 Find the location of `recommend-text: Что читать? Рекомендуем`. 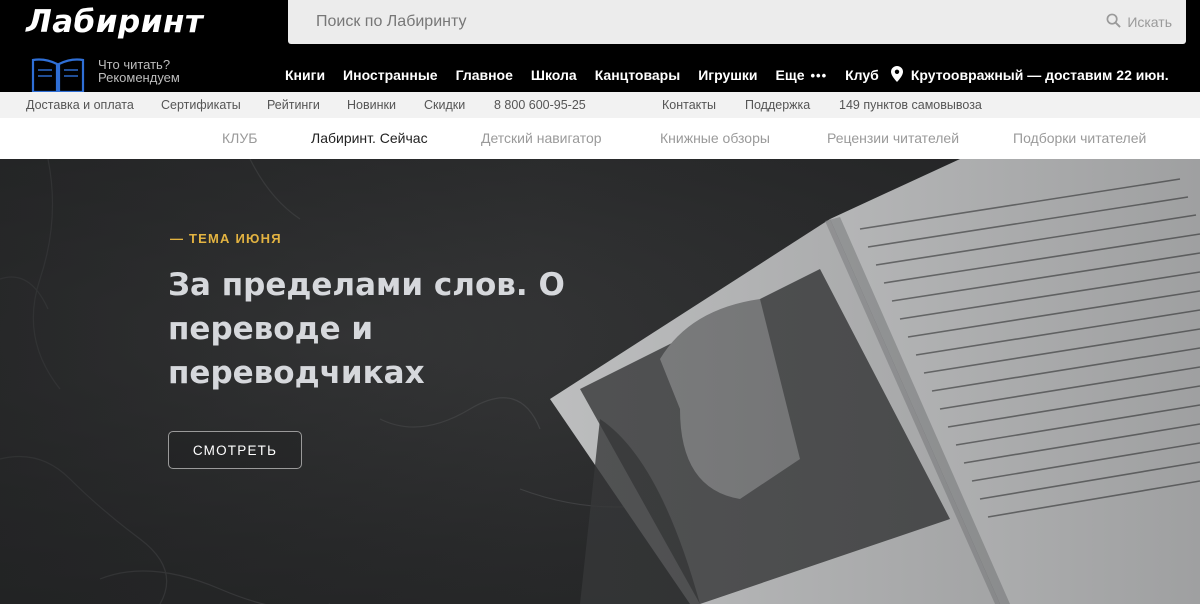

recommend-text: Что читать? Рекомендуем is located at coordinates (139, 71).